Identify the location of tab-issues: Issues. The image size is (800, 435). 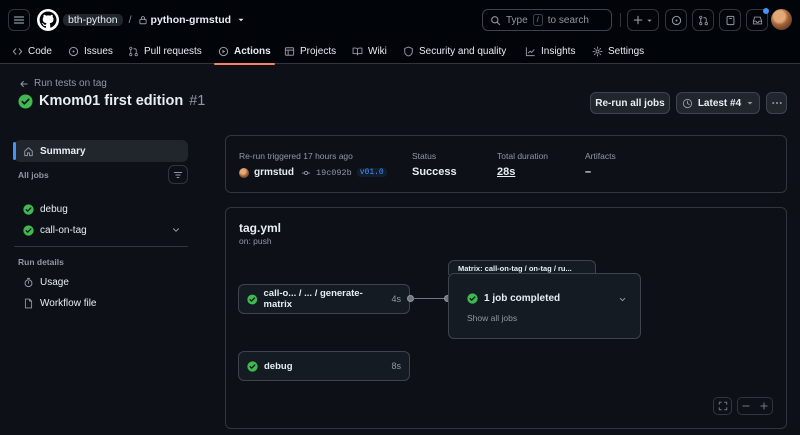
(90, 51).